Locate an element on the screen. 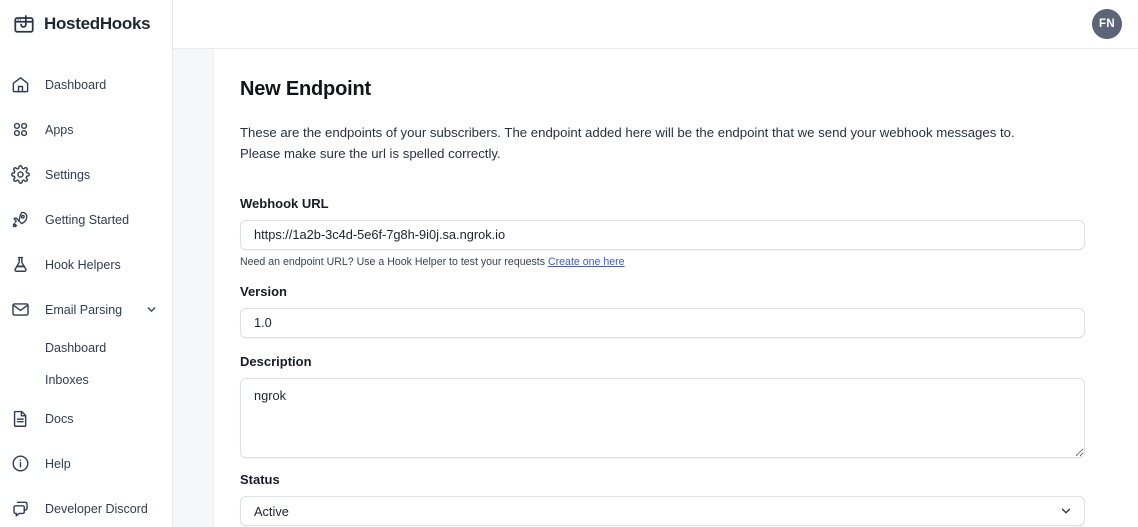  description-label: Description is located at coordinates (276, 361).